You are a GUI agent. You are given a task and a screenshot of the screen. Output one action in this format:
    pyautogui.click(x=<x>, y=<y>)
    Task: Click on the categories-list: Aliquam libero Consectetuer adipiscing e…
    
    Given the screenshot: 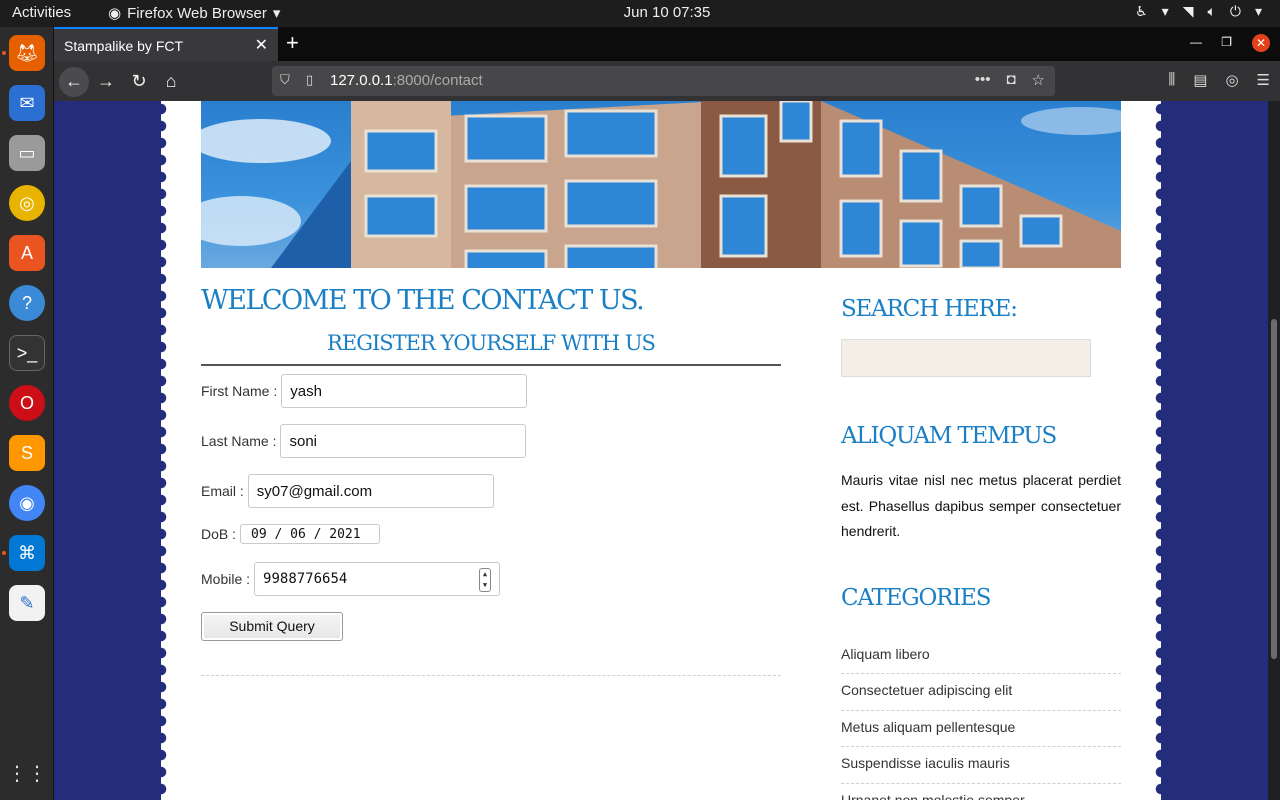 What is the action you would take?
    pyautogui.click(x=981, y=719)
    